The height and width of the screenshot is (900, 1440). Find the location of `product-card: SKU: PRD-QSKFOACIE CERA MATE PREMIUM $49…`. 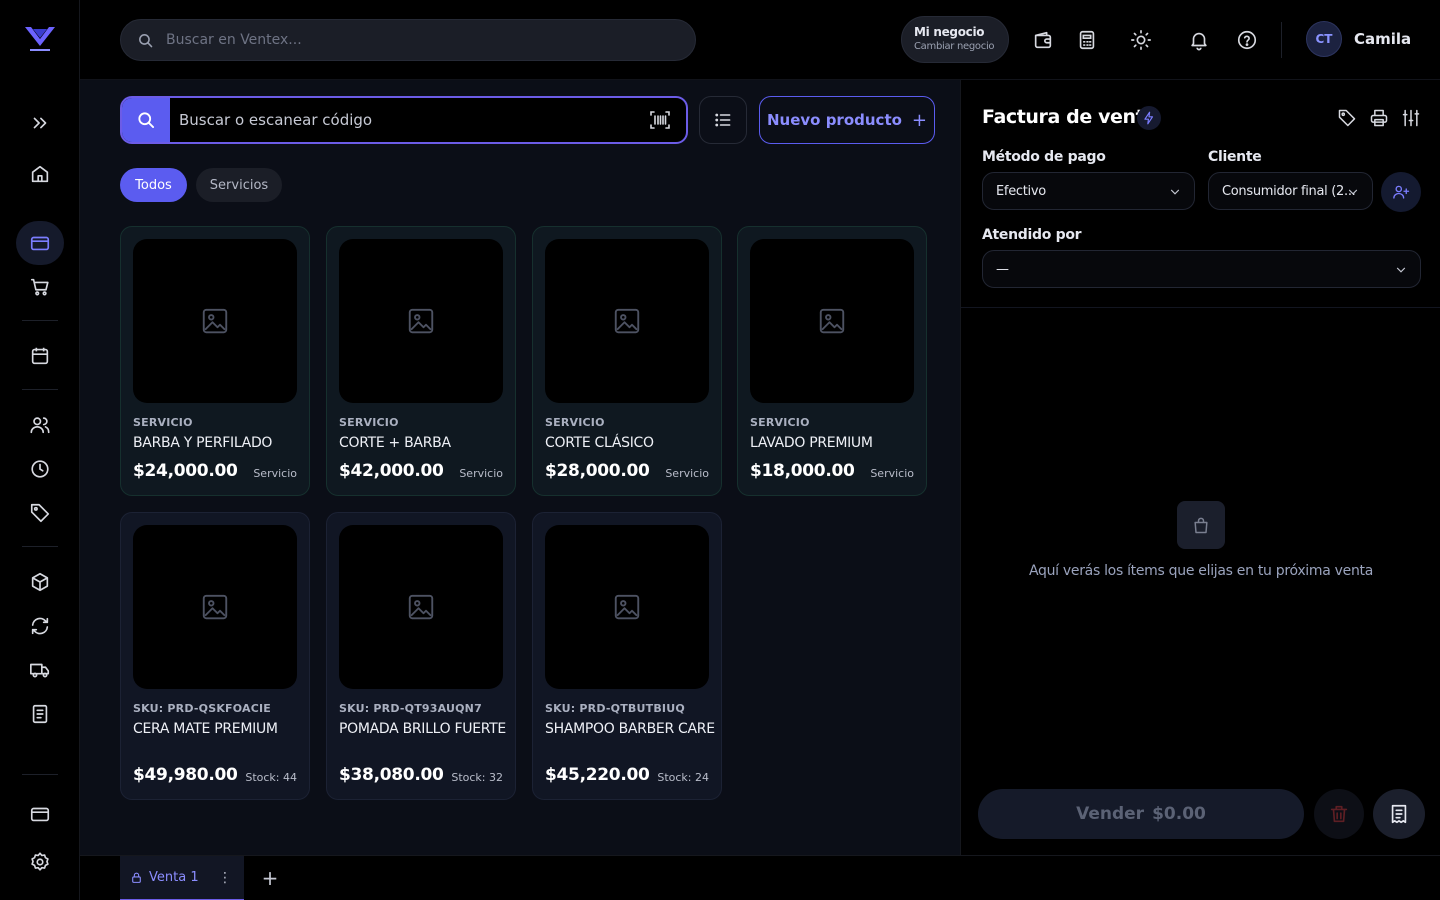

product-card: SKU: PRD-QSKFOACIE CERA MATE PREMIUM $49… is located at coordinates (215, 656).